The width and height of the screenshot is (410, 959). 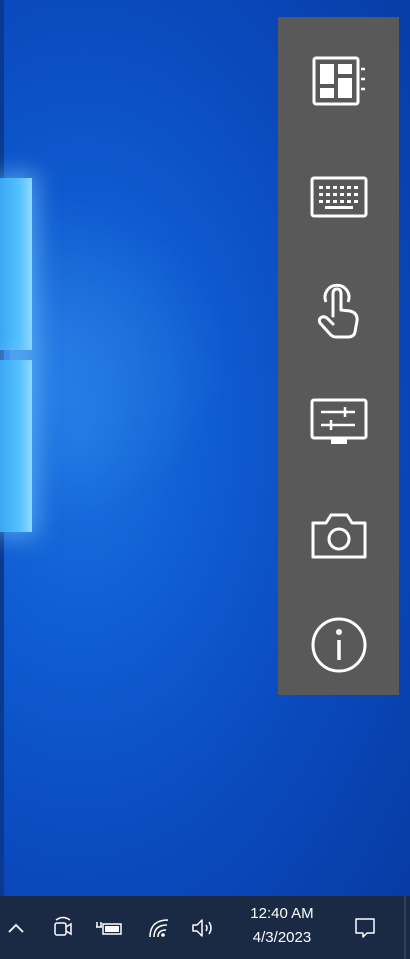 I want to click on volume-icon, so click(x=202, y=927).